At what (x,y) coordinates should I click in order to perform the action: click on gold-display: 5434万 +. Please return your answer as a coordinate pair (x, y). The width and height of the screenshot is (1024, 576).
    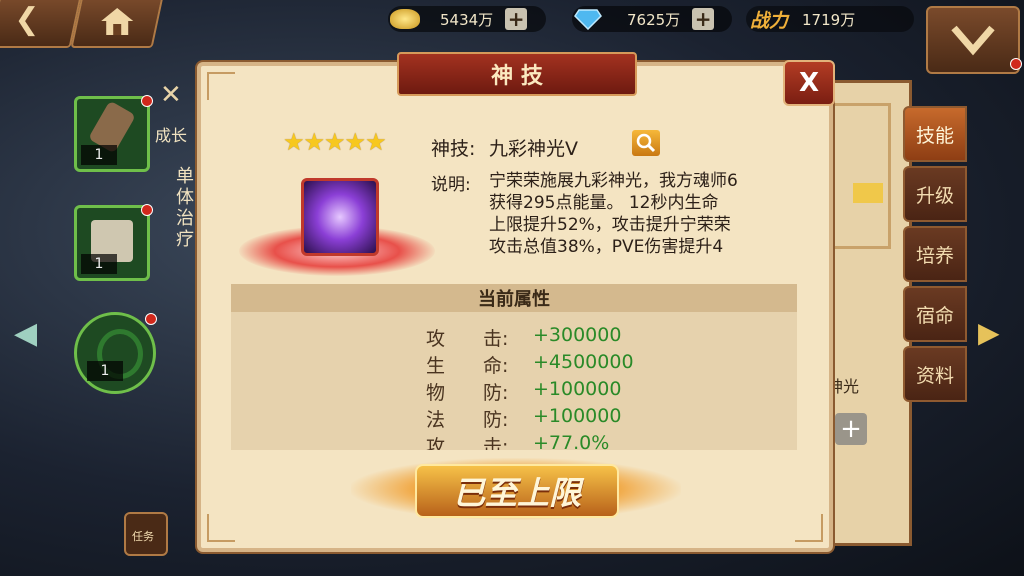
    Looking at the image, I should click on (467, 19).